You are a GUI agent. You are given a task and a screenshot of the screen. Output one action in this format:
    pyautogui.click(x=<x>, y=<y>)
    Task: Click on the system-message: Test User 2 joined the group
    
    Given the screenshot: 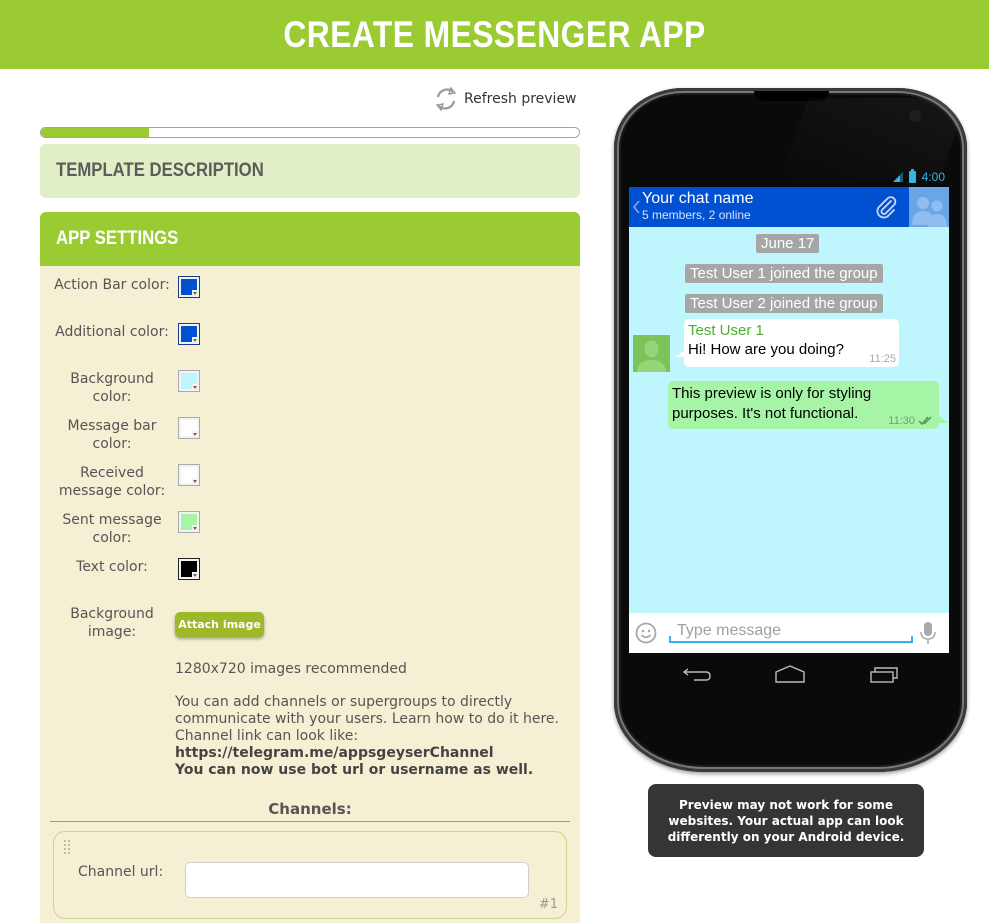 What is the action you would take?
    pyautogui.click(x=784, y=303)
    